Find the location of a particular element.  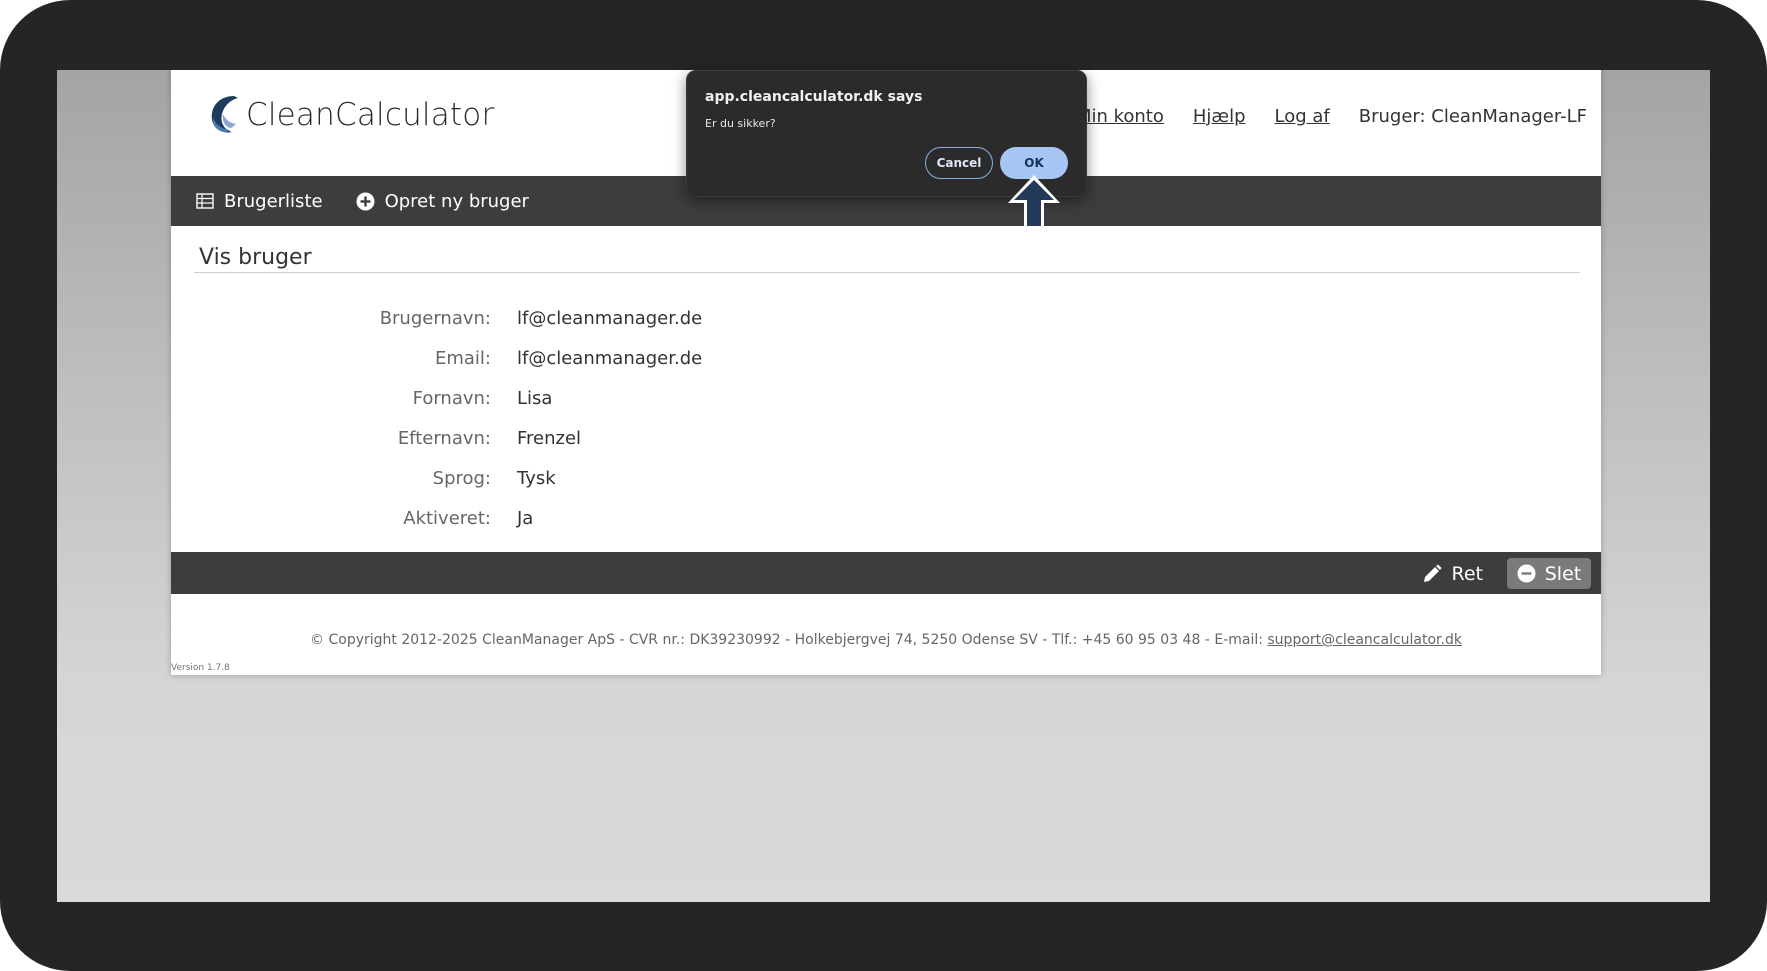

logo-text: CleanCalculator is located at coordinates (370, 115).